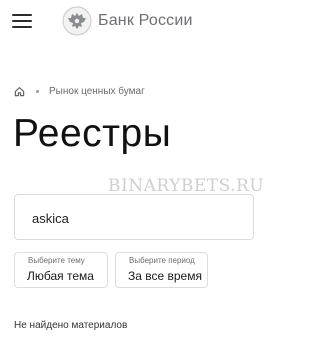  I want to click on topic-select: Выберите тему Любая тема, so click(61, 270).